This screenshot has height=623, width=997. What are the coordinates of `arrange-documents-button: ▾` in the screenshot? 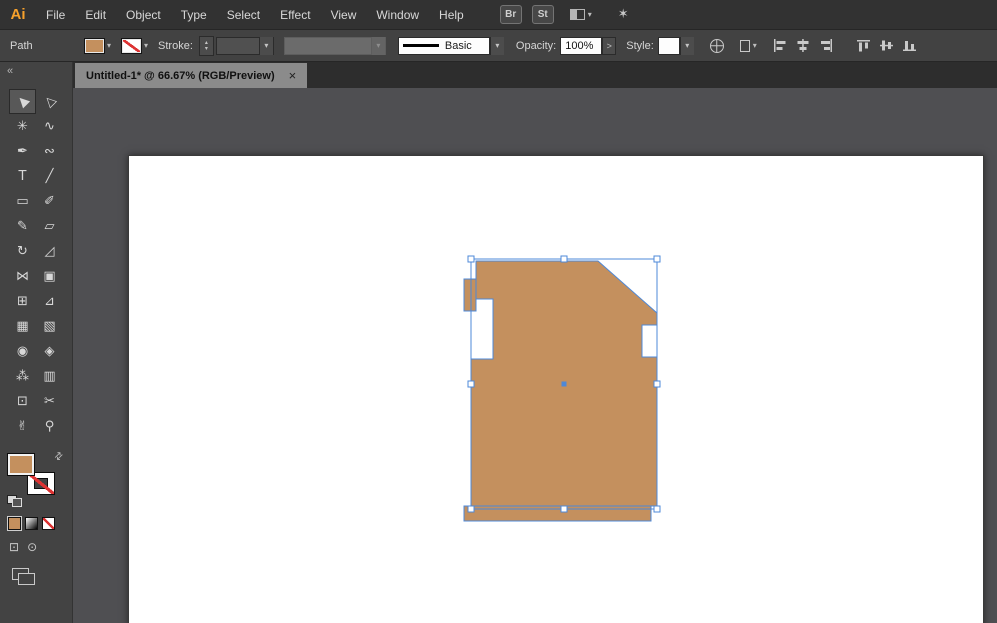 It's located at (580, 14).